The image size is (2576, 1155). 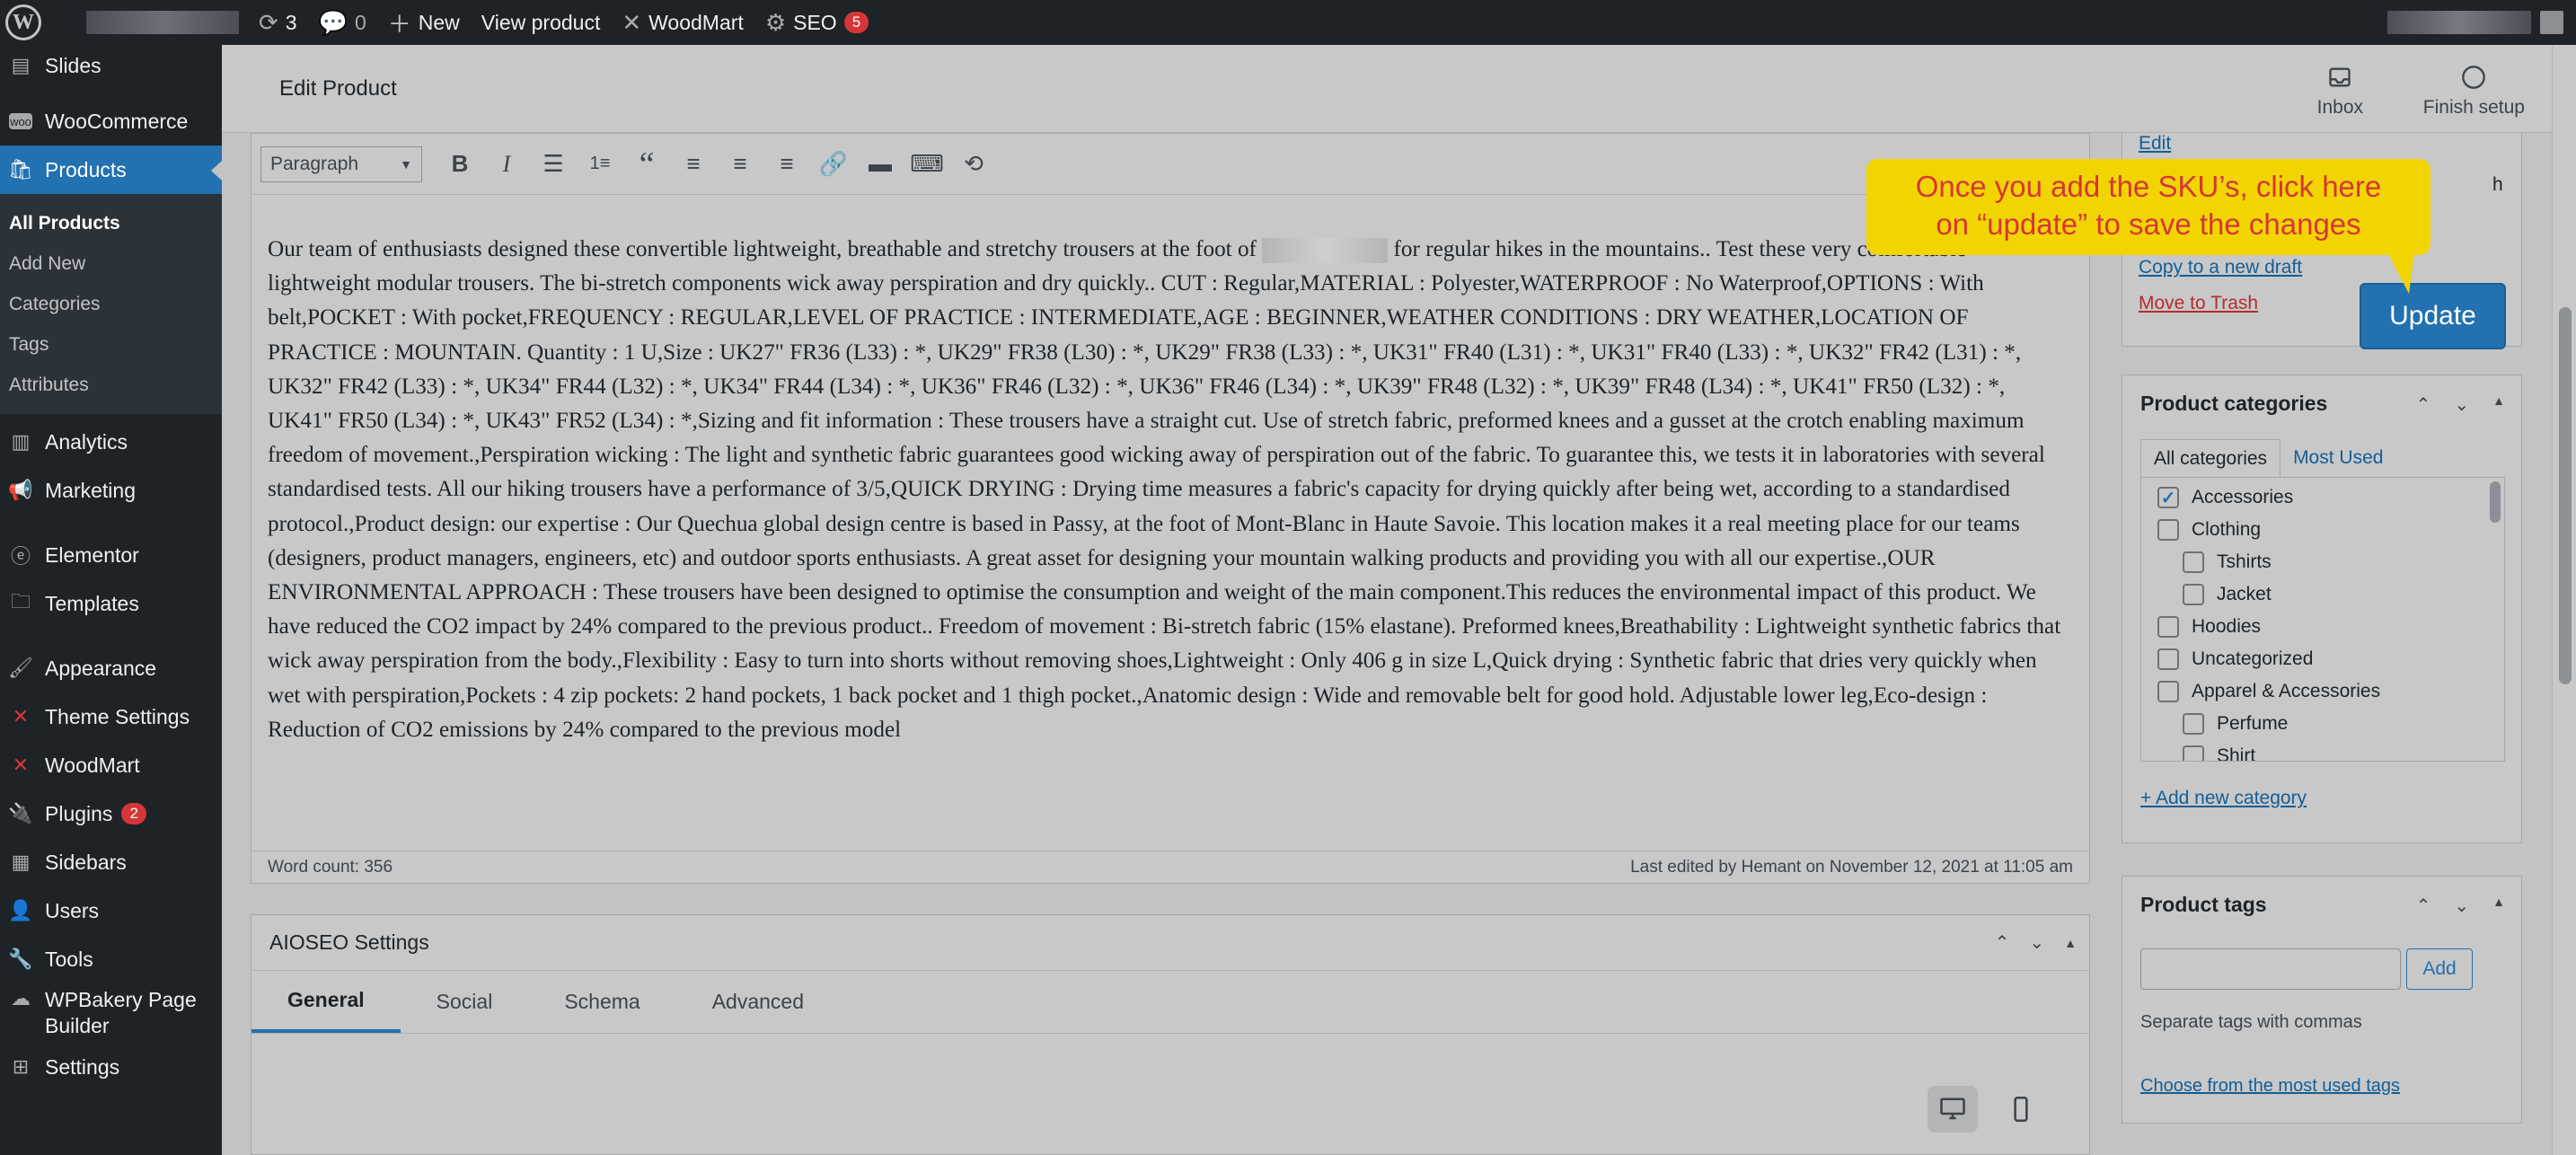 What do you see at coordinates (111, 121) in the screenshot?
I see `sidebar-item-woocommerce: woo WooCommerce` at bounding box center [111, 121].